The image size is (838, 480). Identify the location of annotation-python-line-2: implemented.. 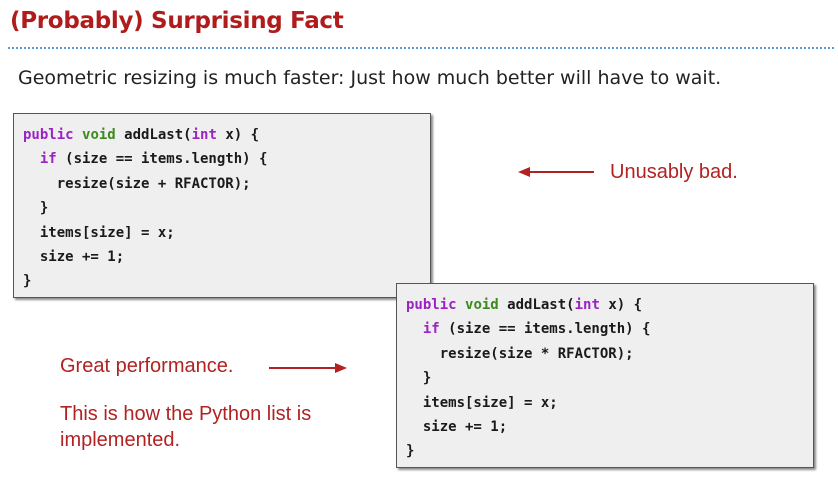
(120, 440).